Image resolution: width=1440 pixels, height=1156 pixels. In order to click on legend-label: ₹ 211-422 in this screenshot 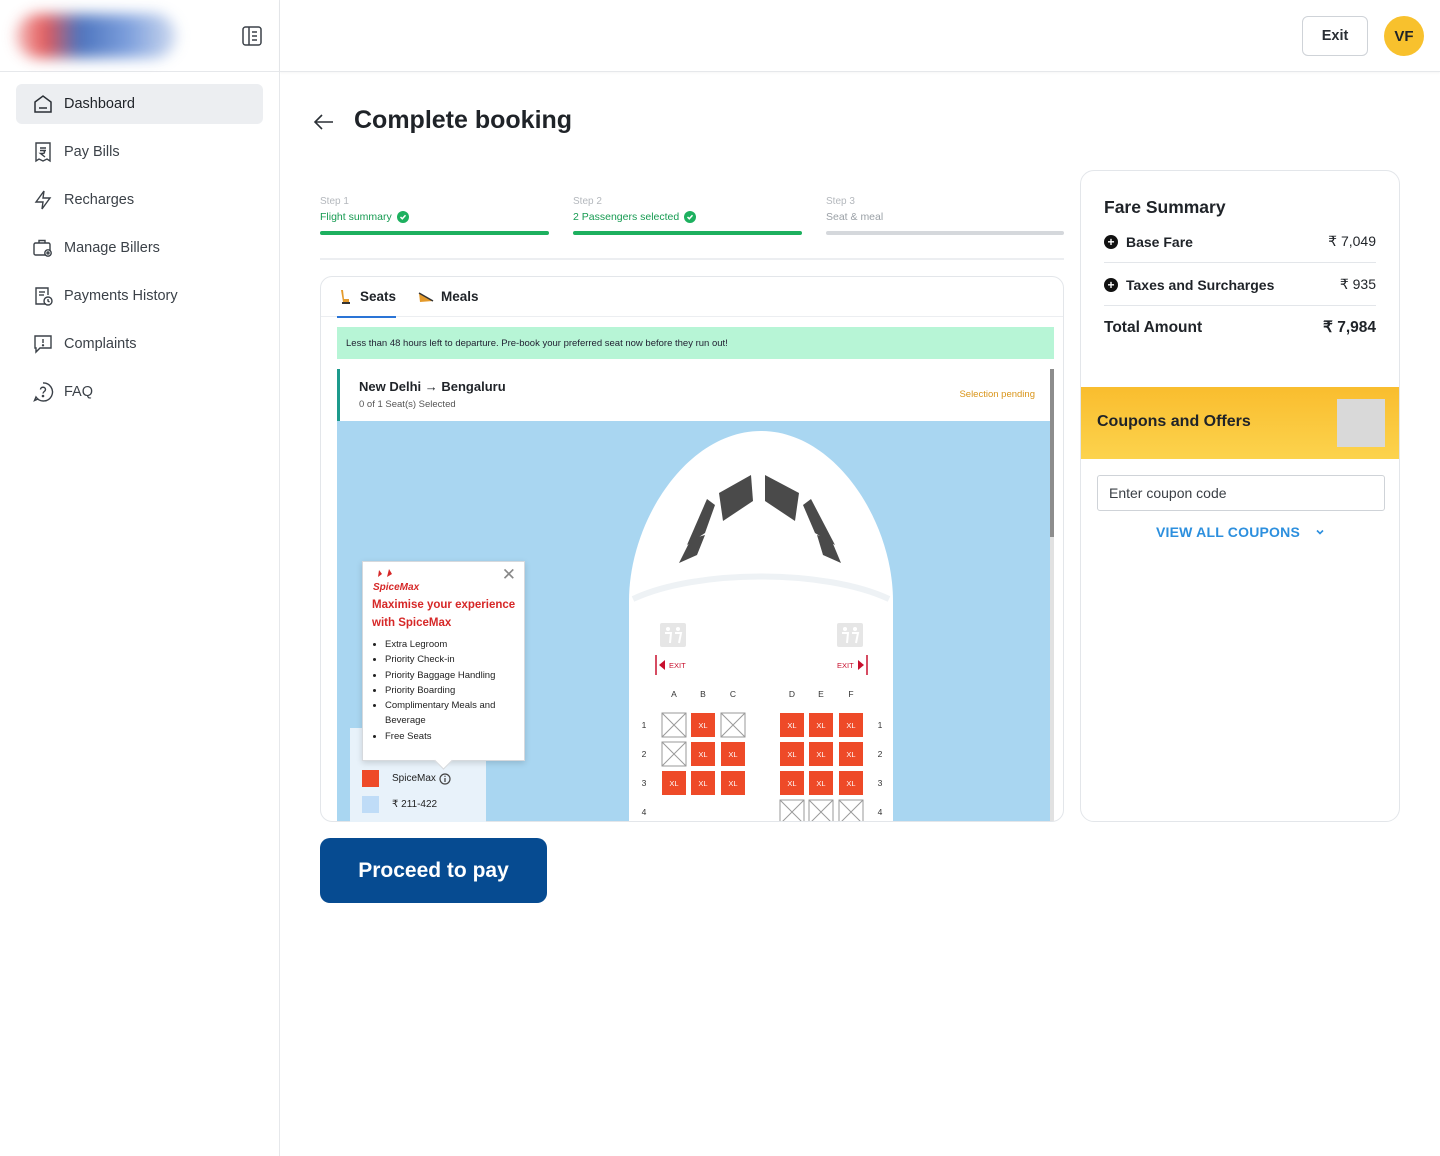, I will do `click(415, 804)`.